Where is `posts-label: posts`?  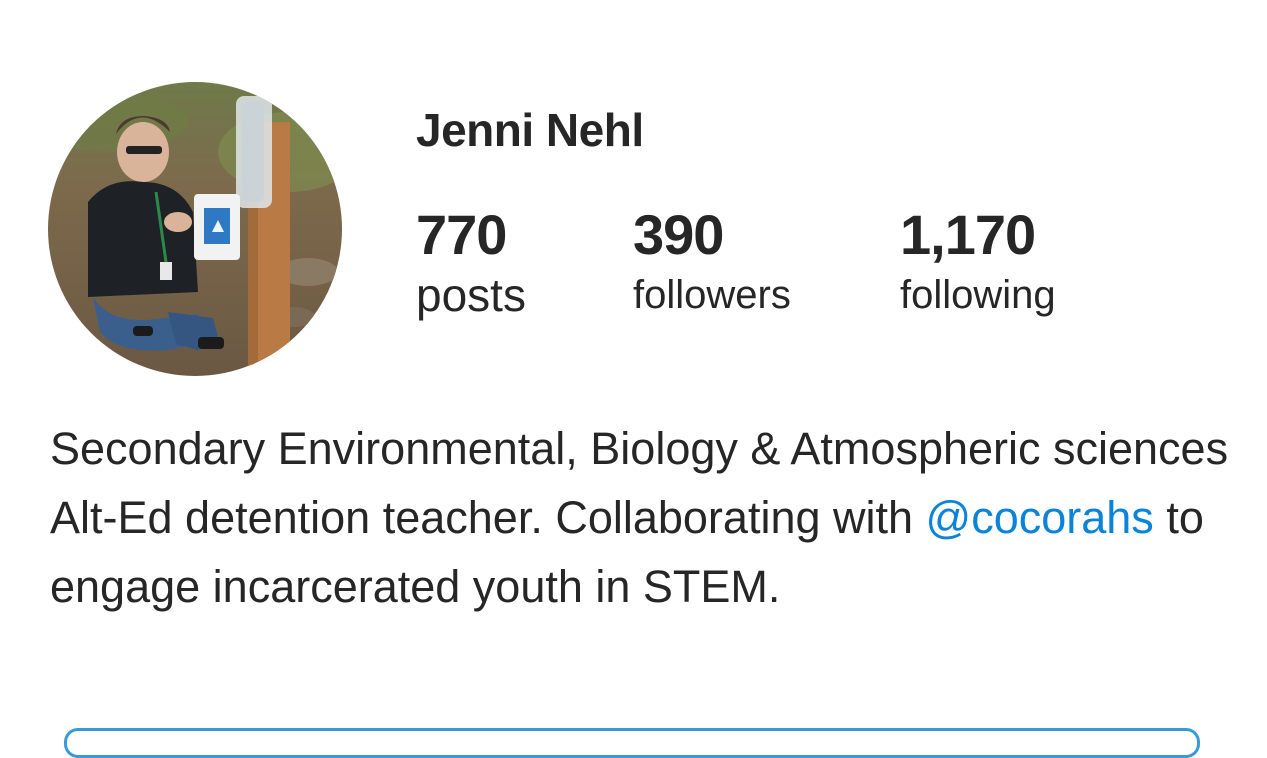
posts-label: posts is located at coordinates (471, 295).